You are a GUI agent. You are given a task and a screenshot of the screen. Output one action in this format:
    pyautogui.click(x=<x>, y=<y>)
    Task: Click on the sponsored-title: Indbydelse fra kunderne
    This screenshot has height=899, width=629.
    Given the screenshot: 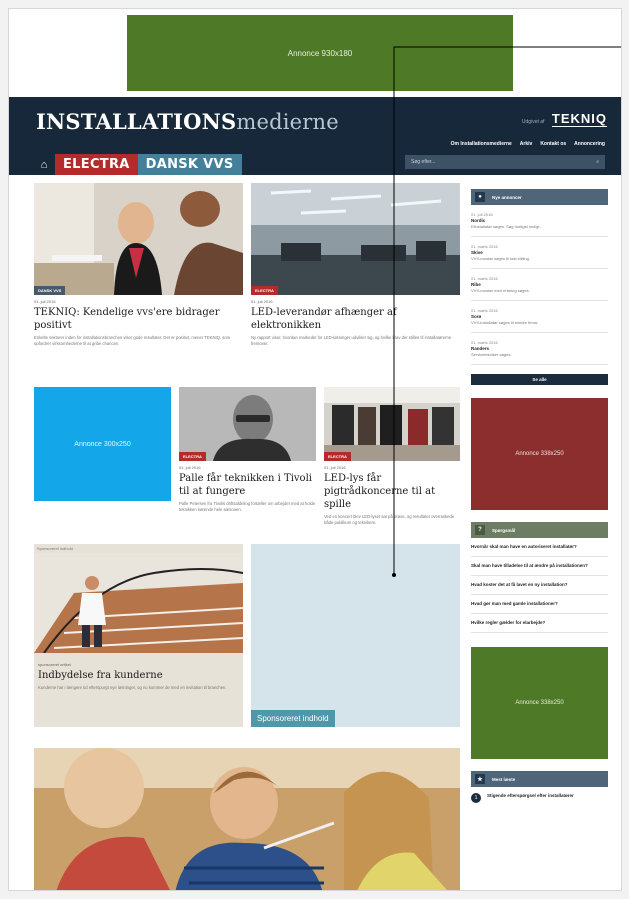 What is the action you would take?
    pyautogui.click(x=138, y=675)
    